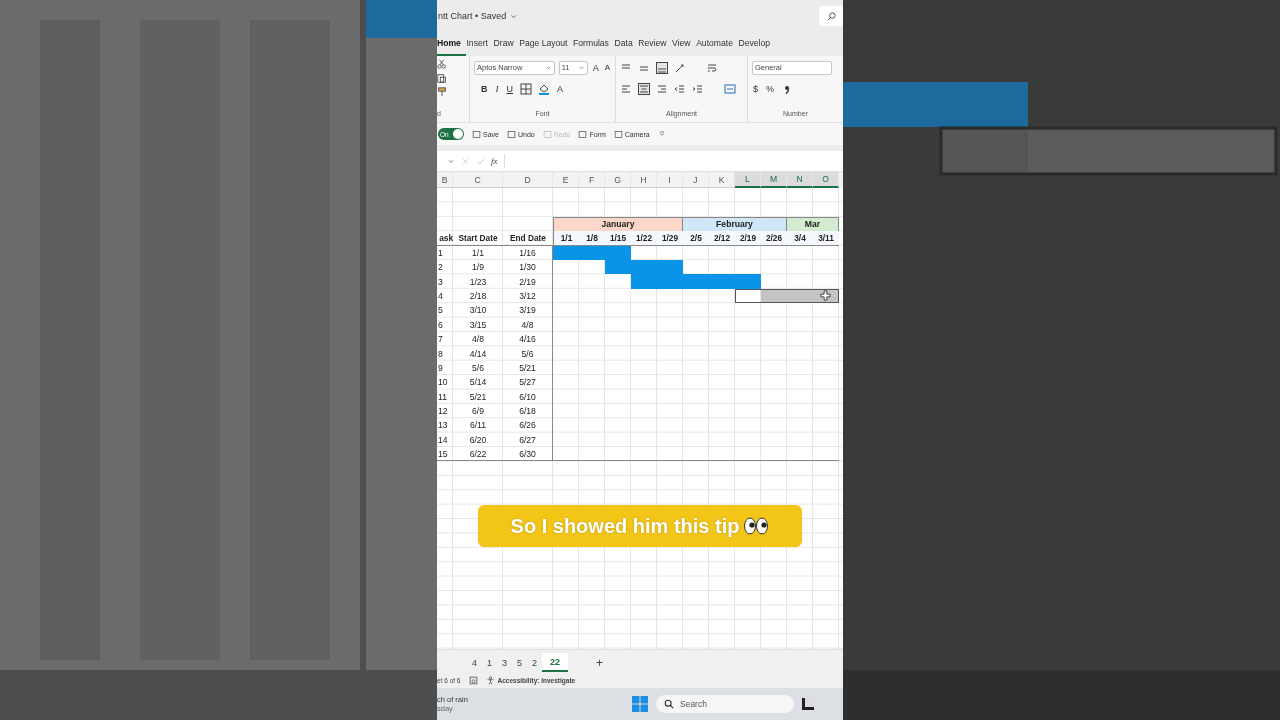 This screenshot has width=1280, height=720. What do you see at coordinates (480, 44) in the screenshot?
I see `ribbon-tab: Insert` at bounding box center [480, 44].